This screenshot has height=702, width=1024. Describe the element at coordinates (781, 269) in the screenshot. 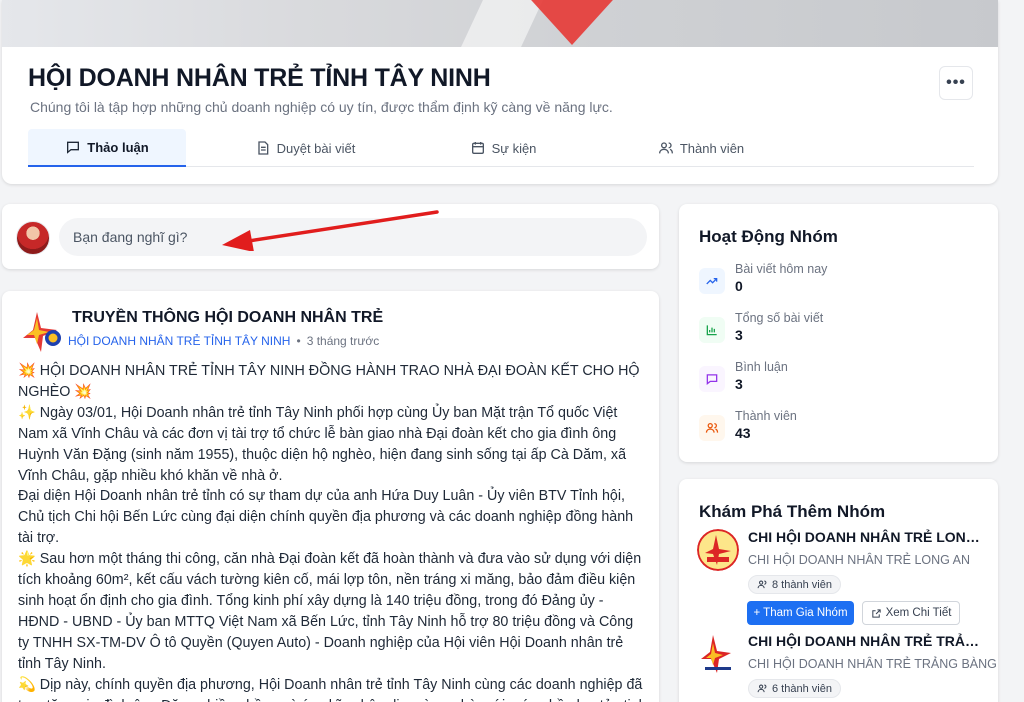

I see `stat-label: Bài viết hôm nay` at that location.